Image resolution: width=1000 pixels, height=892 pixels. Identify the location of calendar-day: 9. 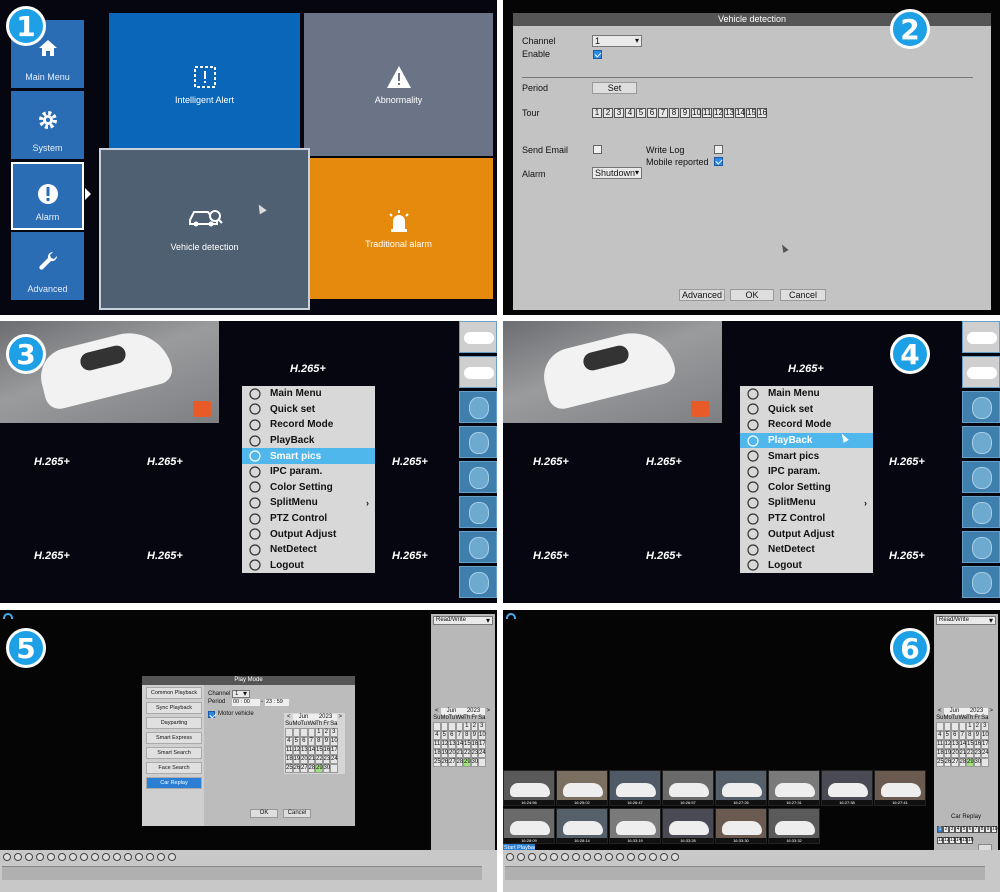
(326, 741).